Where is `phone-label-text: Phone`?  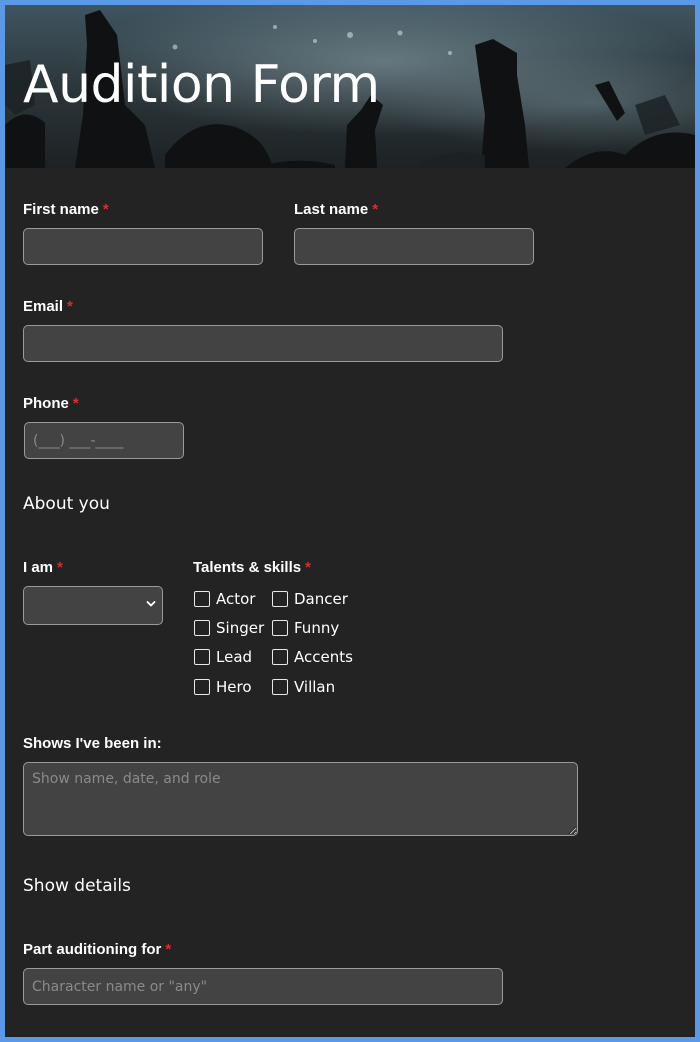 phone-label-text: Phone is located at coordinates (46, 403).